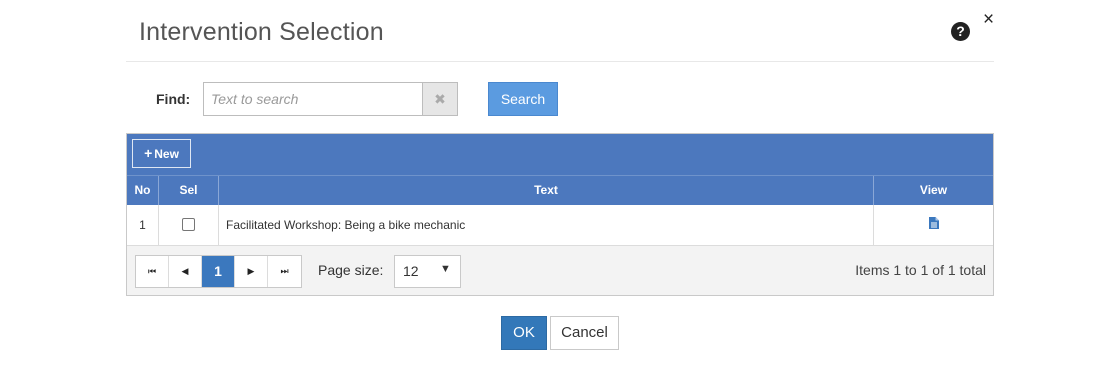 The height and width of the screenshot is (367, 1120). I want to click on next-page-icon: ▶, so click(251, 271).